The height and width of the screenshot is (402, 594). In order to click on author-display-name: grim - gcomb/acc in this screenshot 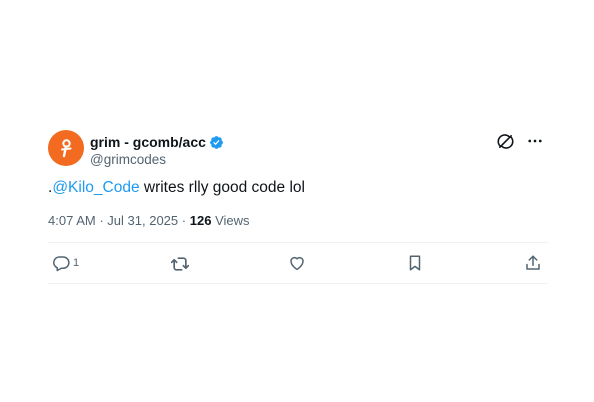, I will do `click(148, 142)`.